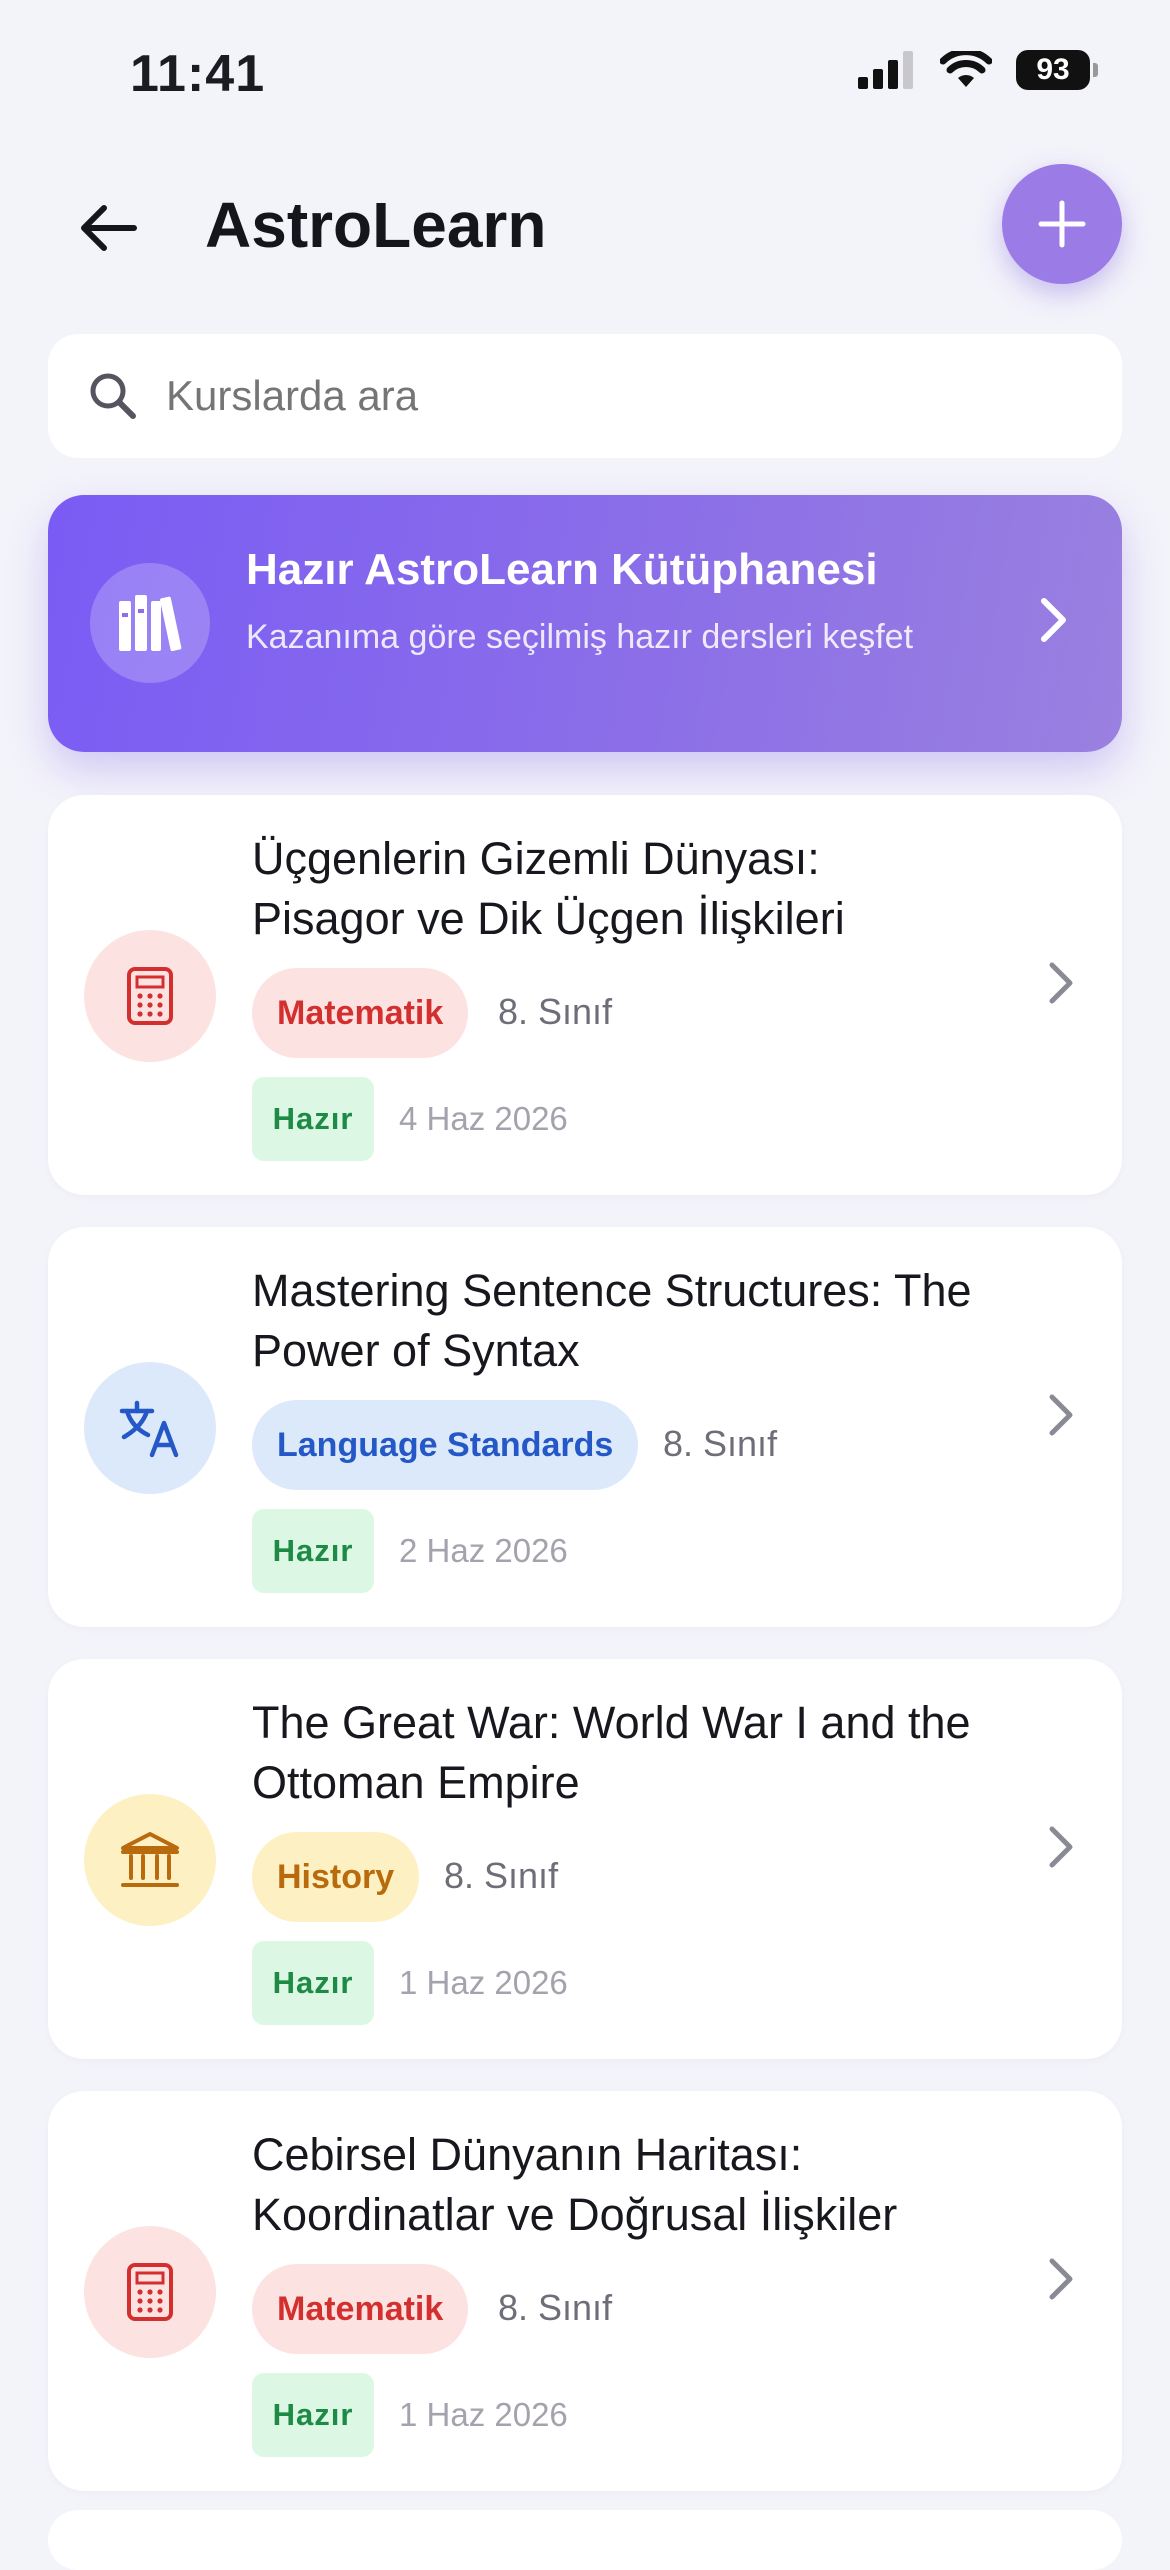 This screenshot has height=2570, width=1170. Describe the element at coordinates (585, 2540) in the screenshot. I see `course-card-partial` at that location.